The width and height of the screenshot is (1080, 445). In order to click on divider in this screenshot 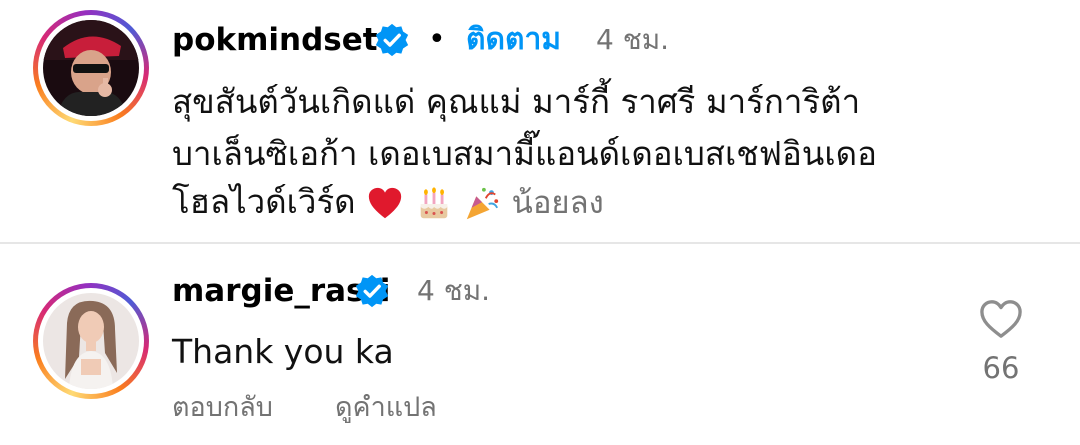, I will do `click(540, 243)`.